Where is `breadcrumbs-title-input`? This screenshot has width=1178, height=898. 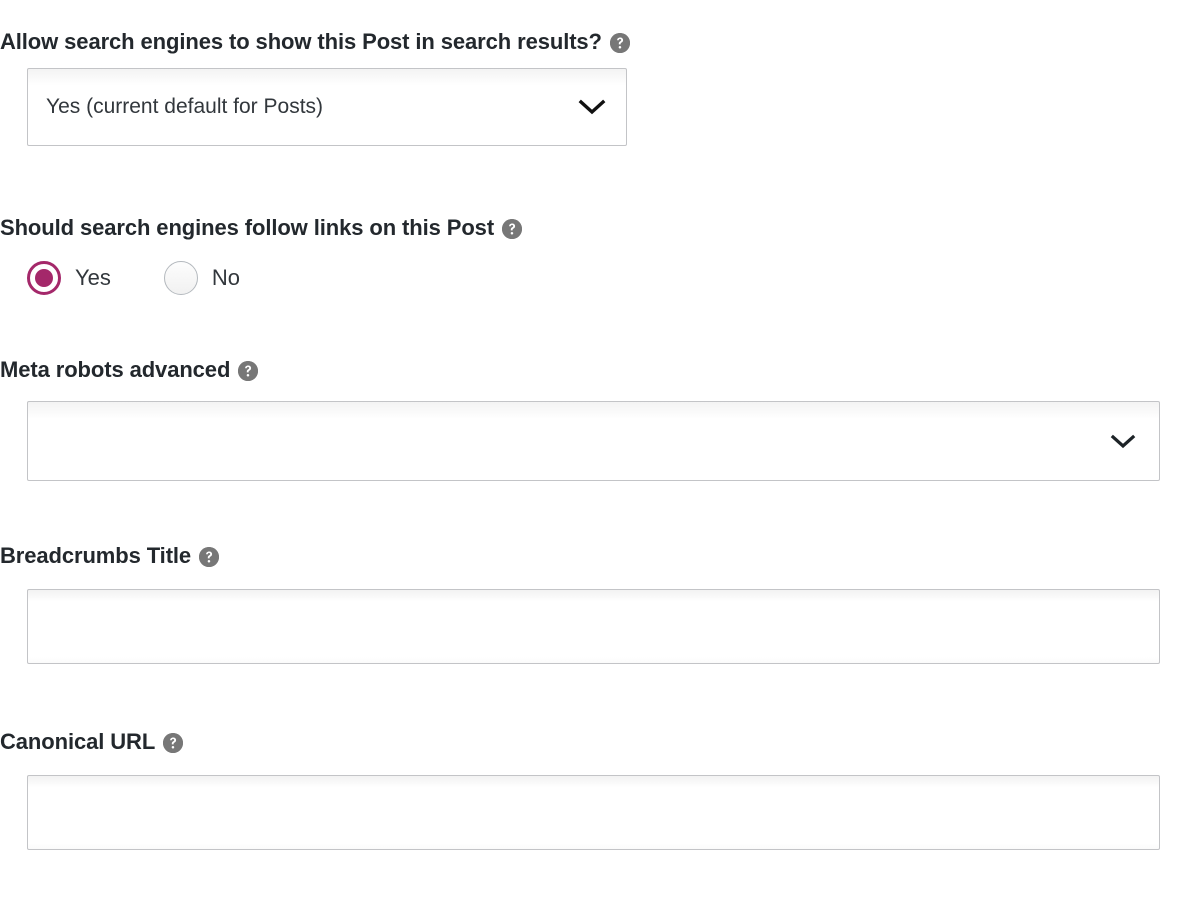 breadcrumbs-title-input is located at coordinates (593, 626).